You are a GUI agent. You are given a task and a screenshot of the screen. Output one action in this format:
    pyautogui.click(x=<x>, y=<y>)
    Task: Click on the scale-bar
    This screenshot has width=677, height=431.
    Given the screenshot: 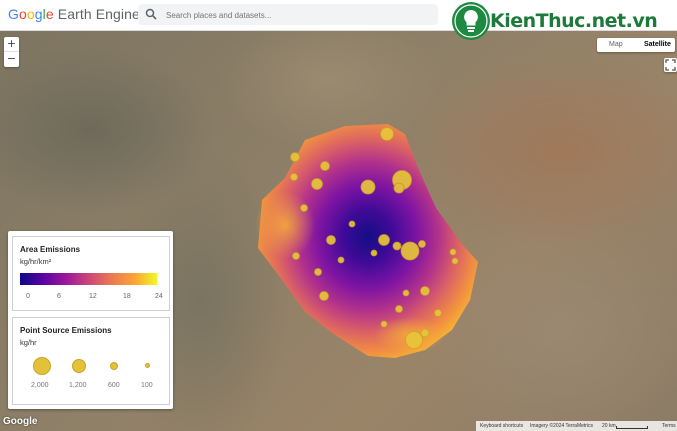 What is the action you would take?
    pyautogui.click(x=632, y=427)
    